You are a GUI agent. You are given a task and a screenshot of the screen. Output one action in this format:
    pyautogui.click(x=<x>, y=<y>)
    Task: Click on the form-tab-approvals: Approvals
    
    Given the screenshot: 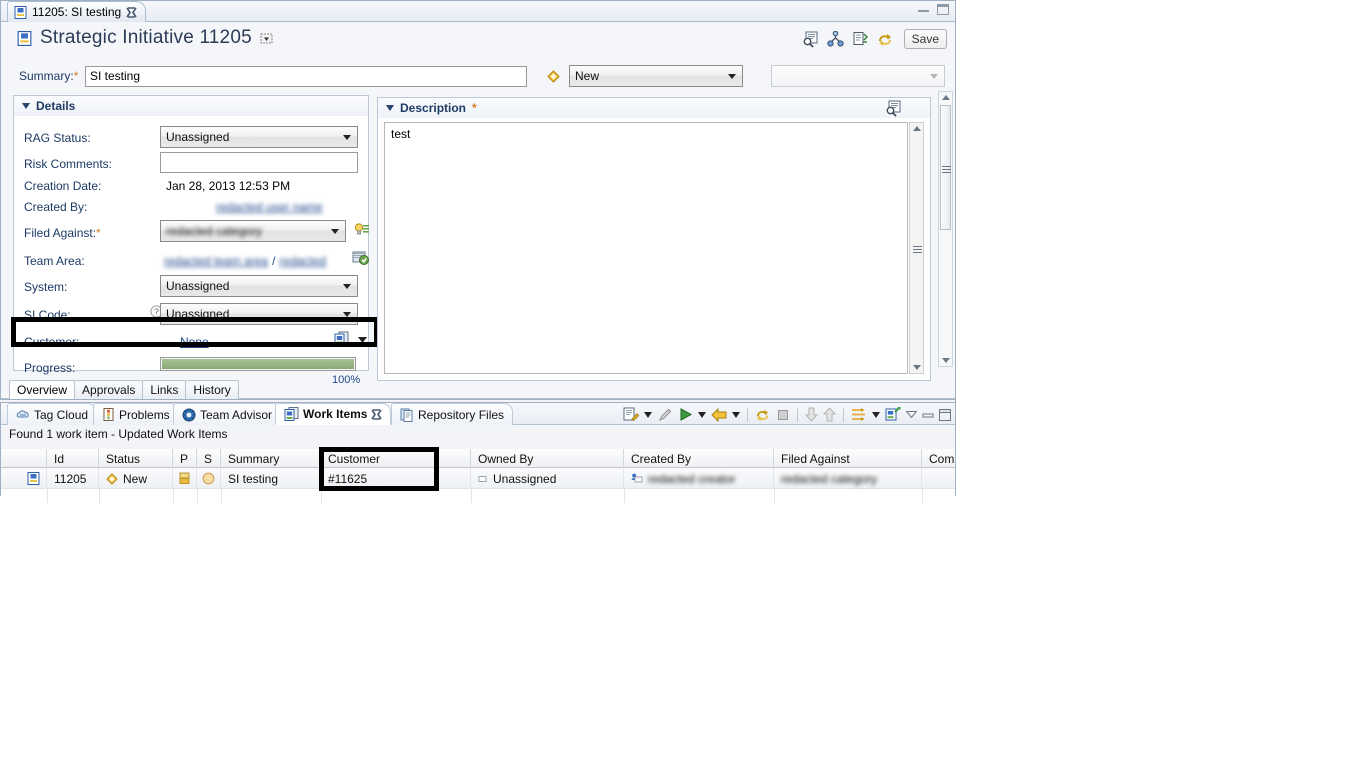 What is the action you would take?
    pyautogui.click(x=109, y=389)
    